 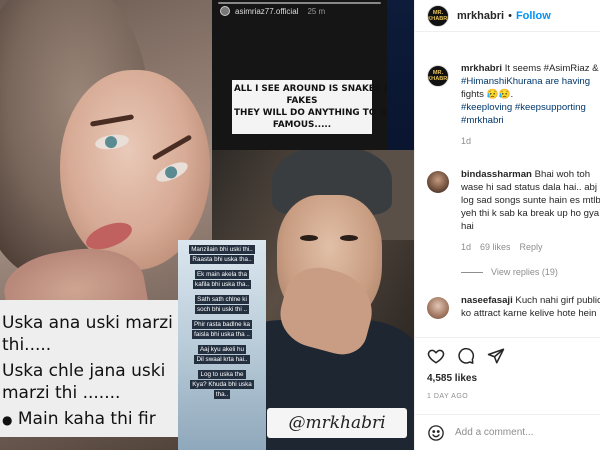 I want to click on comment-line: log sad songs sunte hain es mtlb, so click(x=530, y=200).